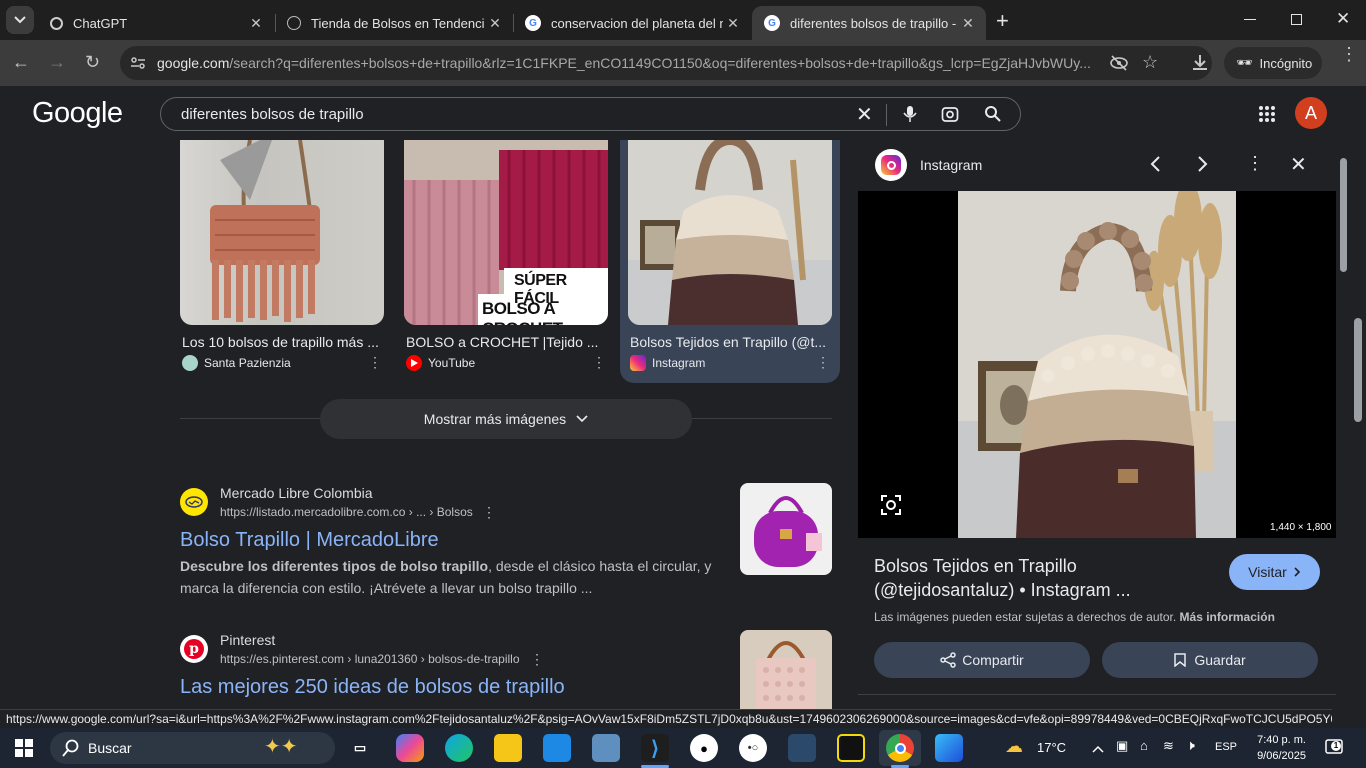 This screenshot has height=768, width=1366. Describe the element at coordinates (1144, 745) in the screenshot. I see `network-icon: ⌂` at that location.